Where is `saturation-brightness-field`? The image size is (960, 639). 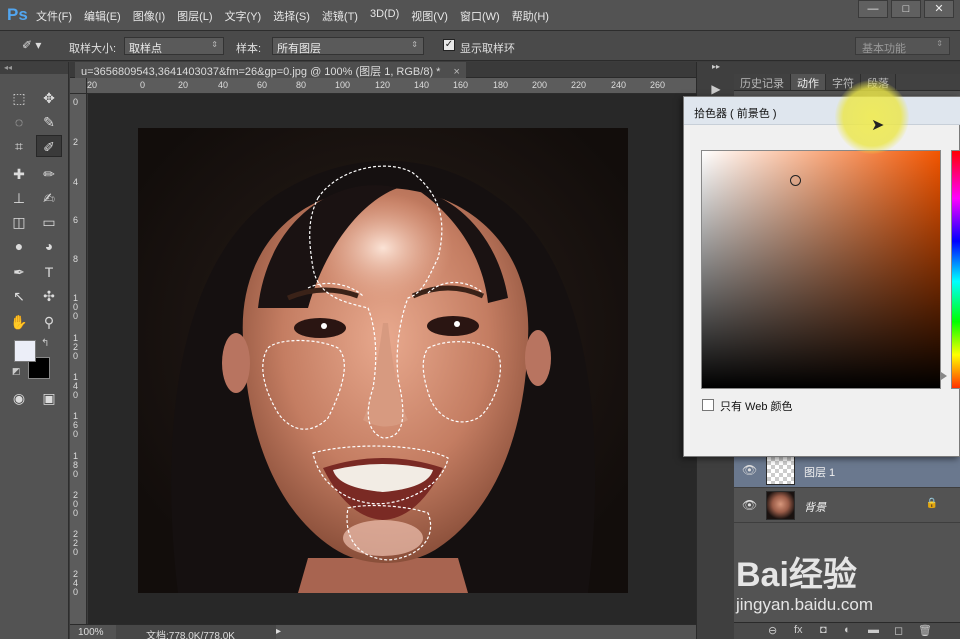
saturation-brightness-field is located at coordinates (821, 269).